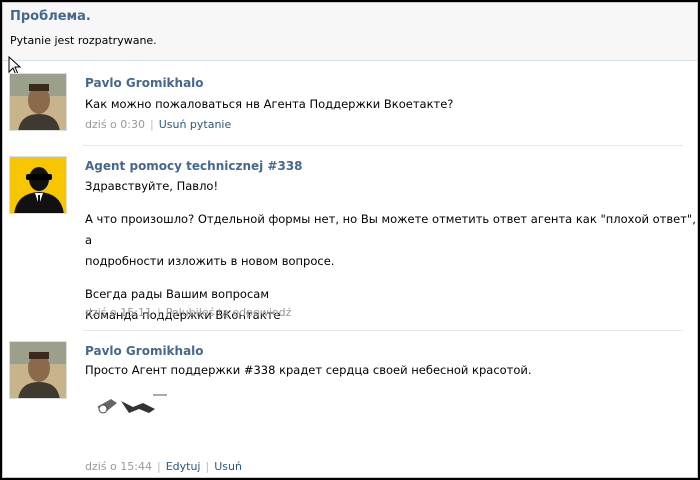  Describe the element at coordinates (163, 466) in the screenshot. I see `post-meta: dziś o 15:44 | Edytuj | Usuń` at that location.